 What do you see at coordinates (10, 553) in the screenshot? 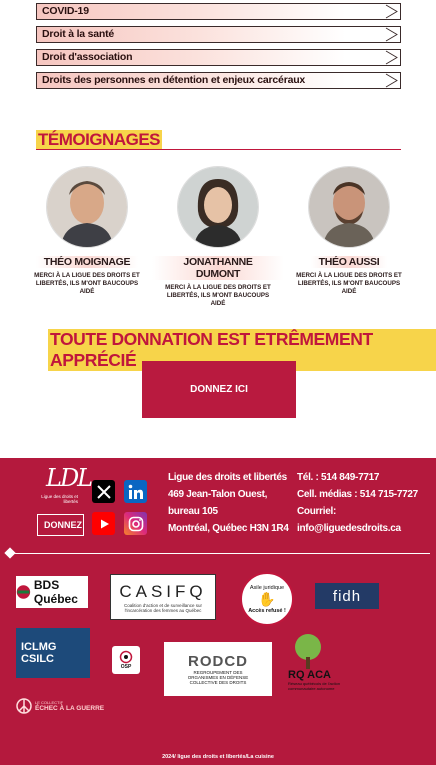
I see `divider-diamond` at bounding box center [10, 553].